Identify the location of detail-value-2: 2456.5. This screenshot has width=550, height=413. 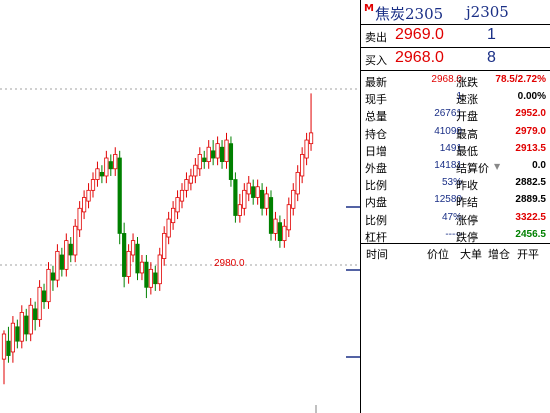
(530, 234).